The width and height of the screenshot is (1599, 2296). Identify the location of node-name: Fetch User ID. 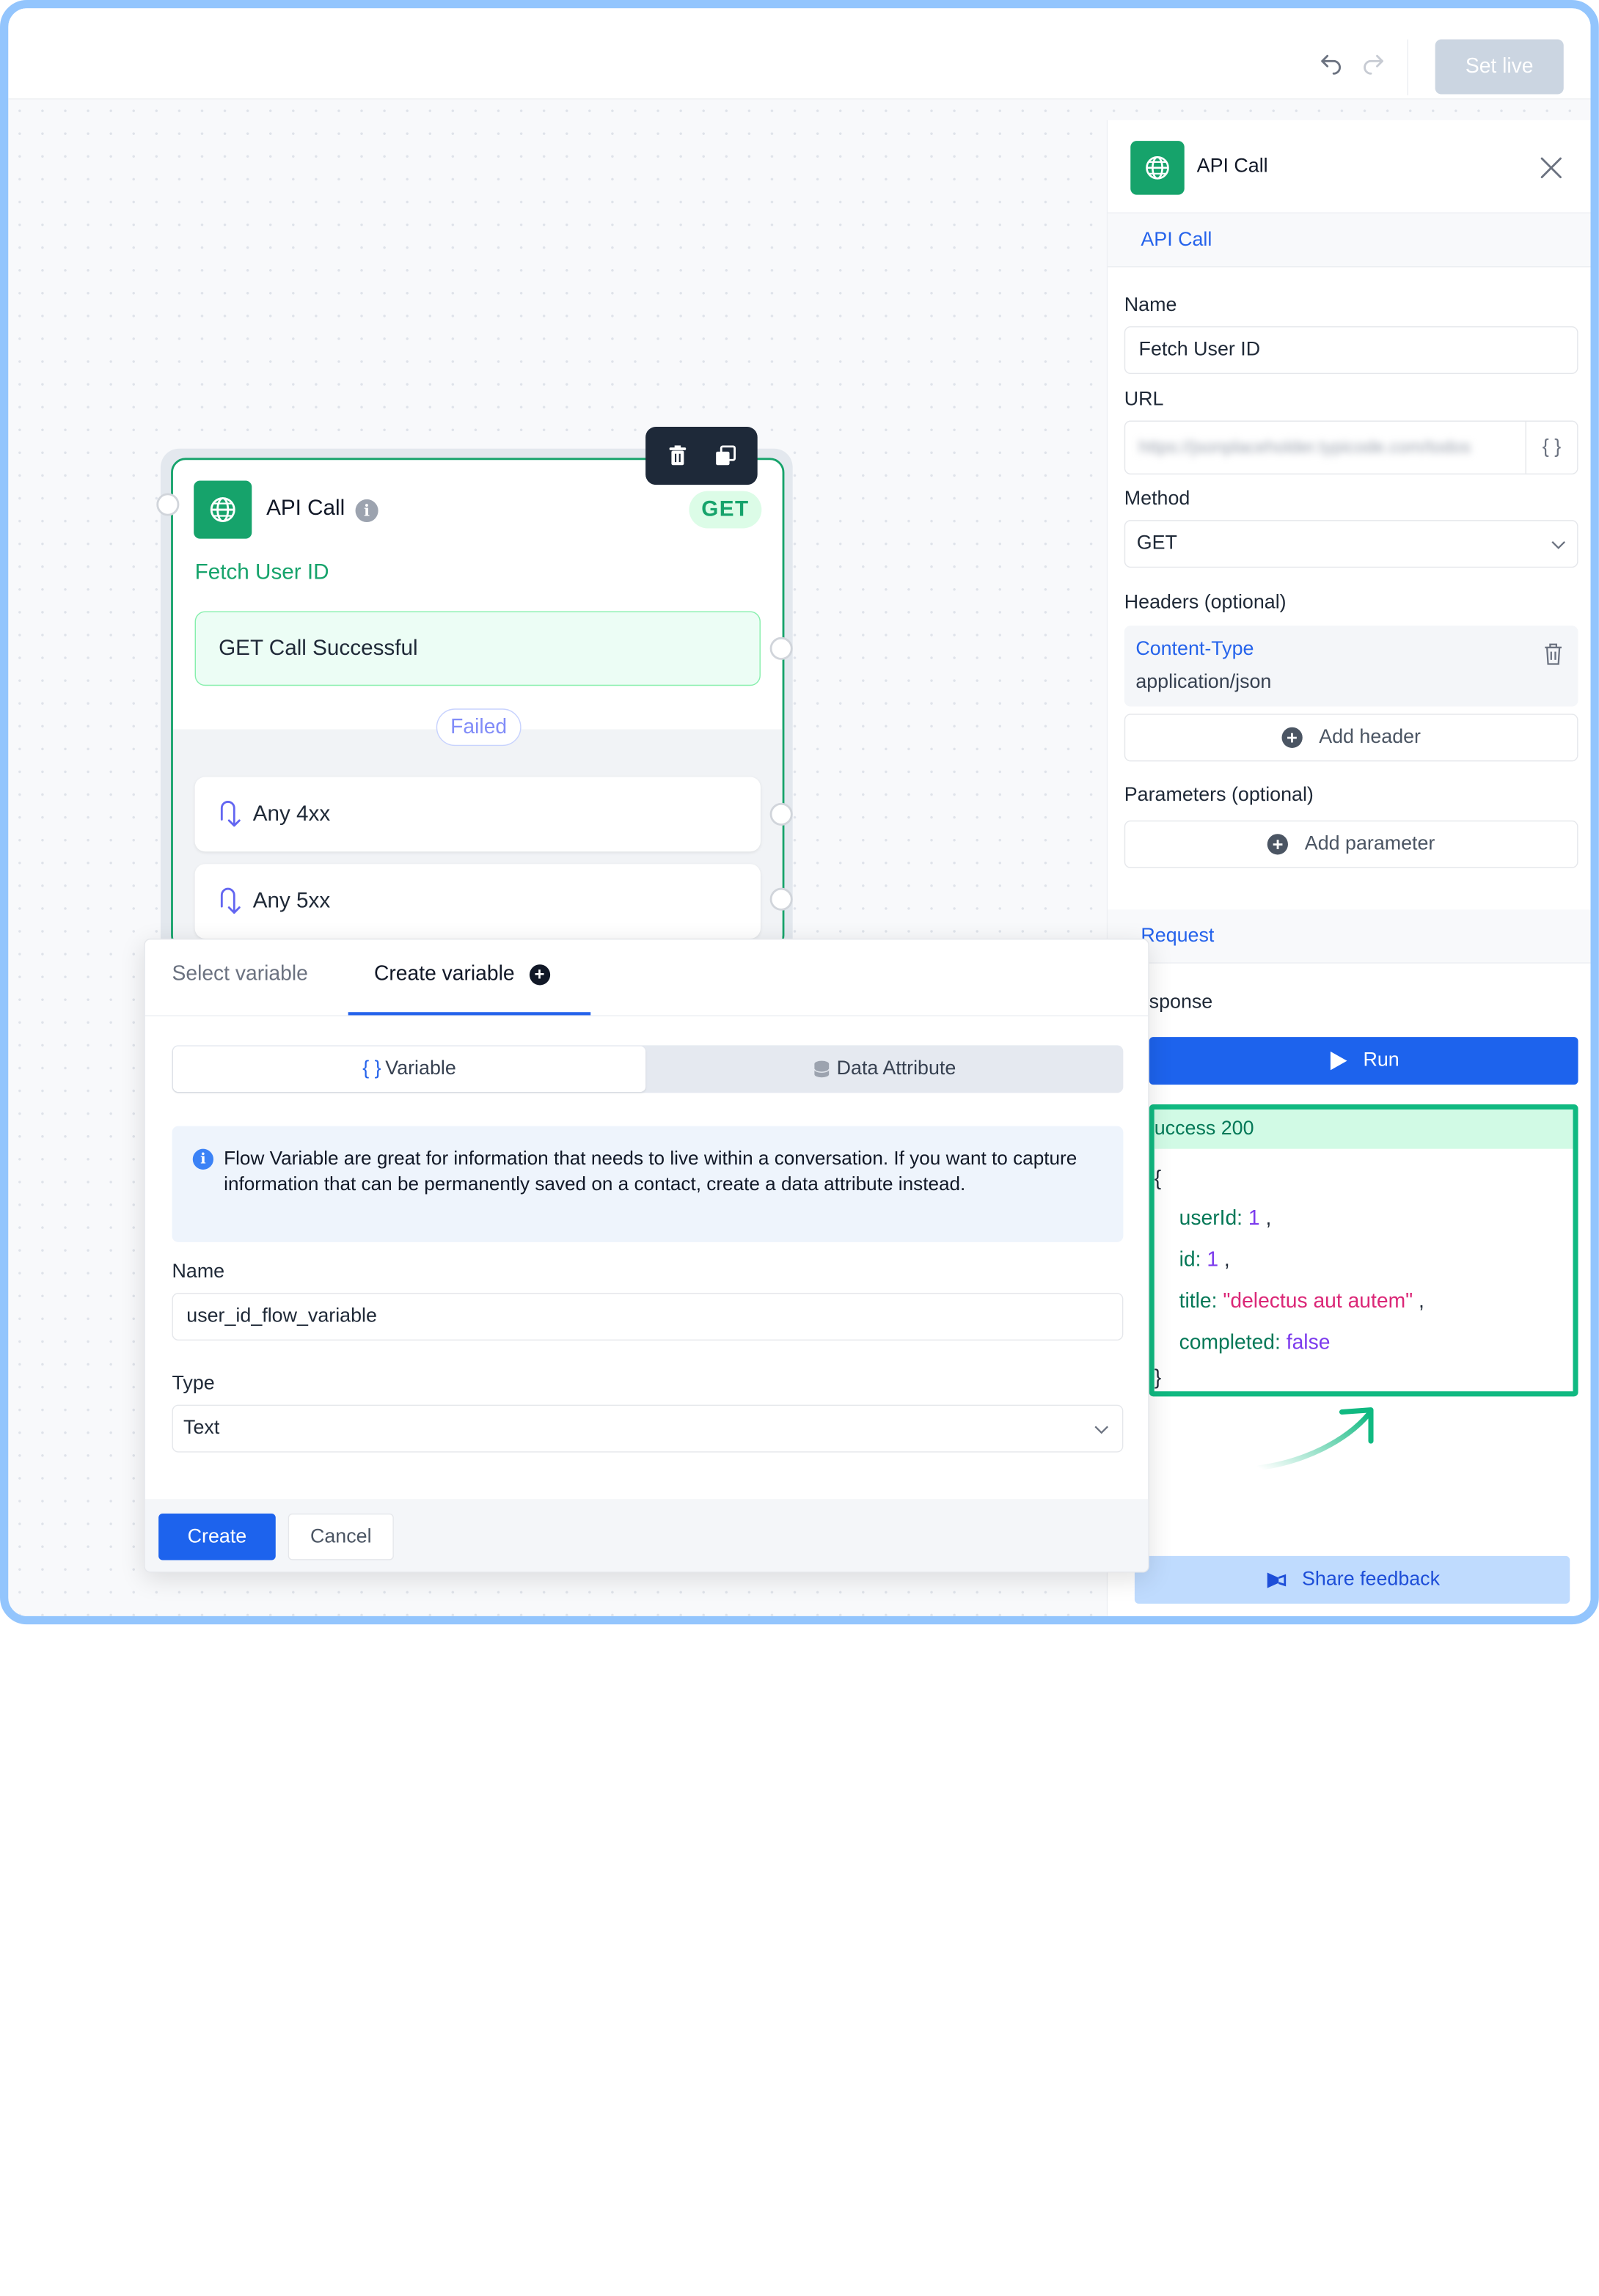
(261, 572).